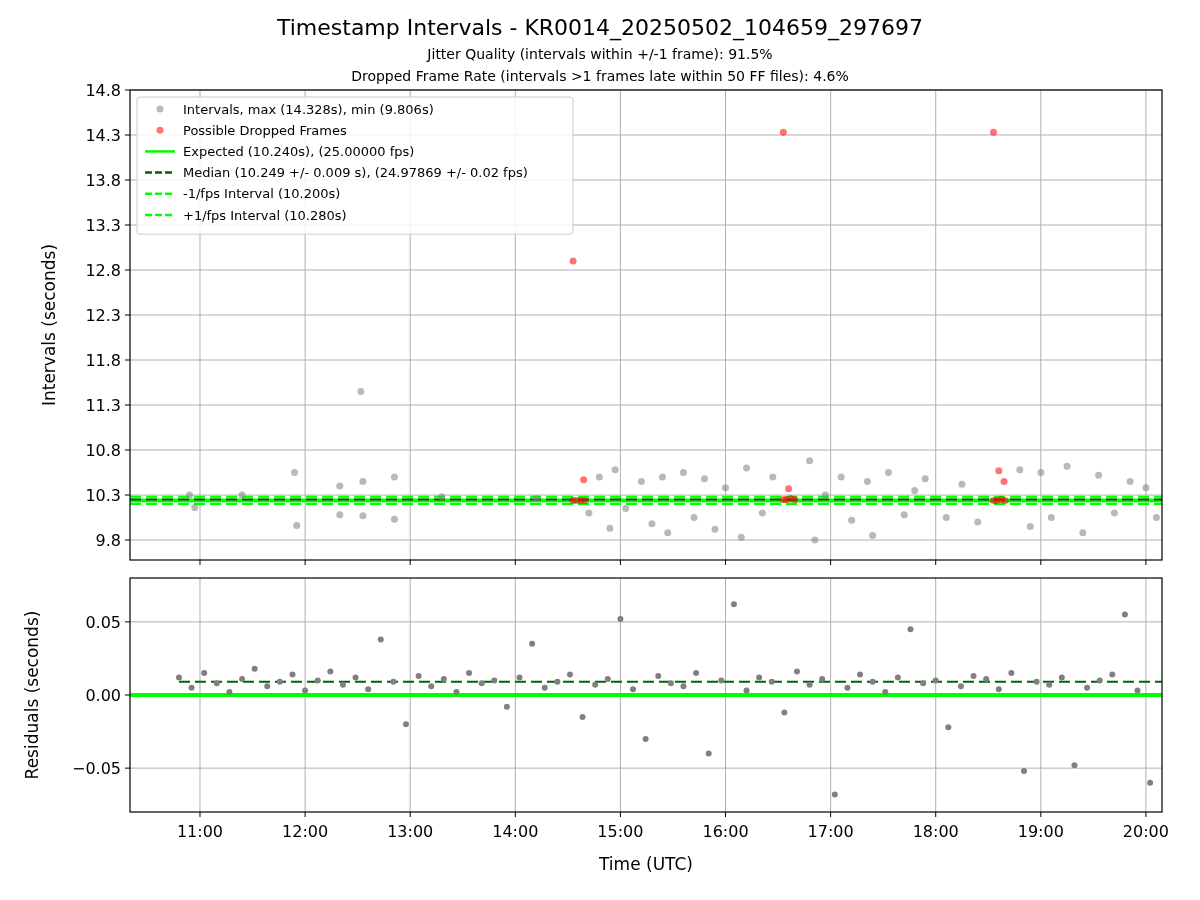  Describe the element at coordinates (600, 76) in the screenshot. I see `chart-subtitle: Dropped Frame Rate (intervals >1 frames late within 50 FF files): 4.6%` at that location.